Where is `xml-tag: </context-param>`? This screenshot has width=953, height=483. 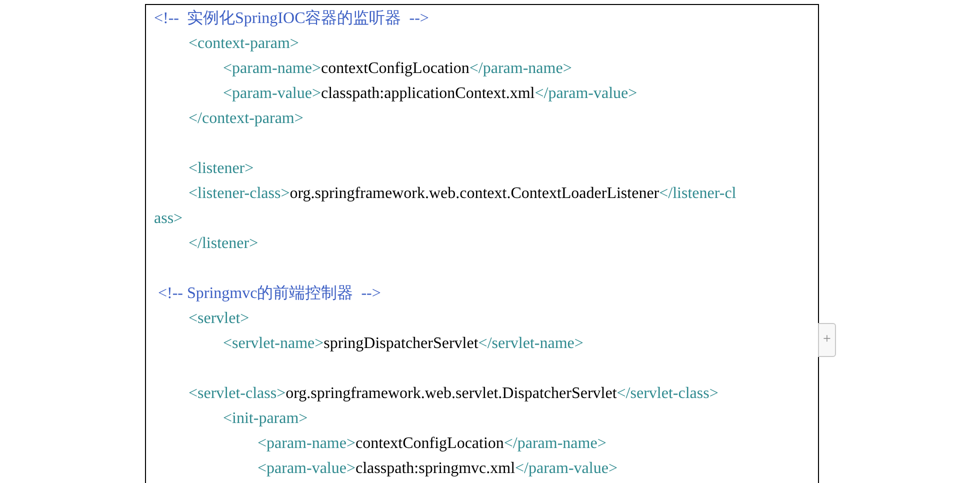 xml-tag: </context-param> is located at coordinates (246, 118).